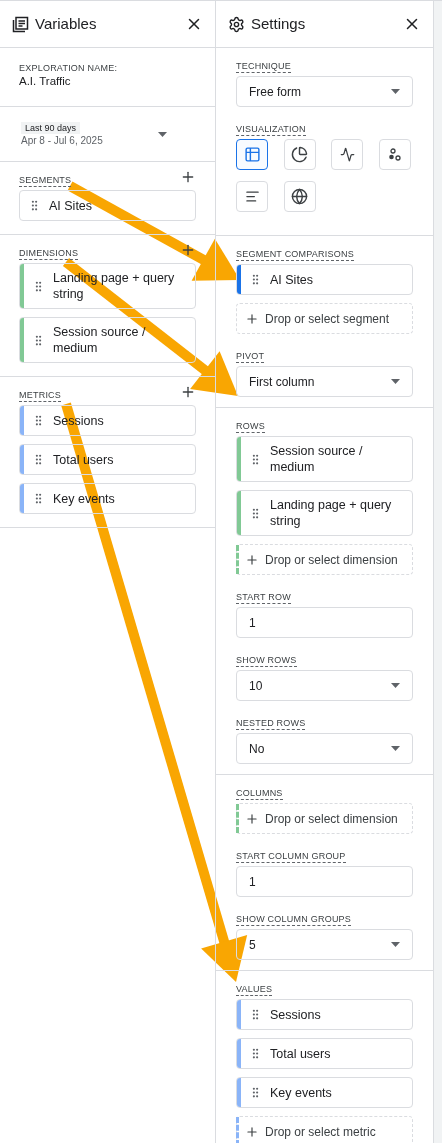 The width and height of the screenshot is (442, 1143). Describe the element at coordinates (264, 598) in the screenshot. I see `section-label: START ROW` at that location.